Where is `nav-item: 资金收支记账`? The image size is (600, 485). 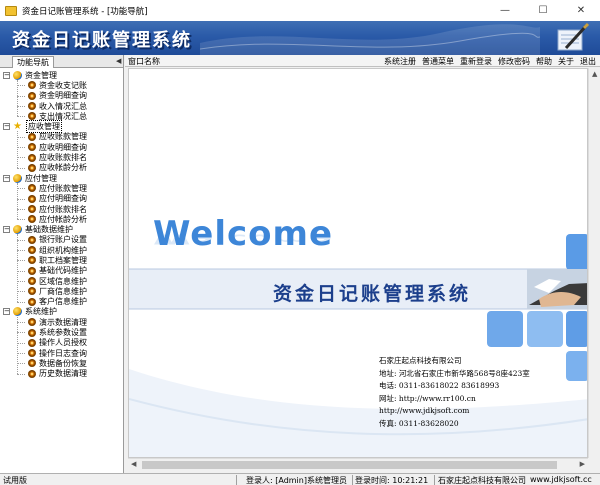 nav-item: 资金收支记账 is located at coordinates (61, 85).